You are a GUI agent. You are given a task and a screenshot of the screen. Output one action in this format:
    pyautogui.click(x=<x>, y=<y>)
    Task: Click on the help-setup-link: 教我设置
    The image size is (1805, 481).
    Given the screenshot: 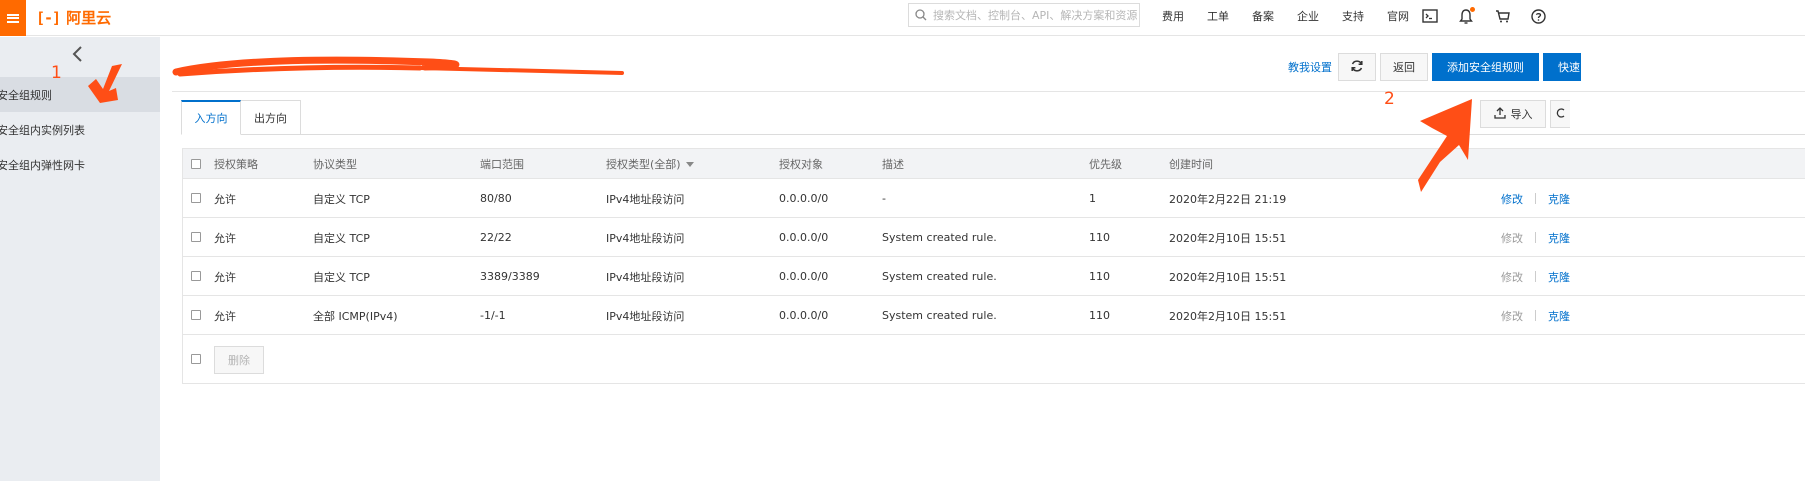 What is the action you would take?
    pyautogui.click(x=1310, y=67)
    